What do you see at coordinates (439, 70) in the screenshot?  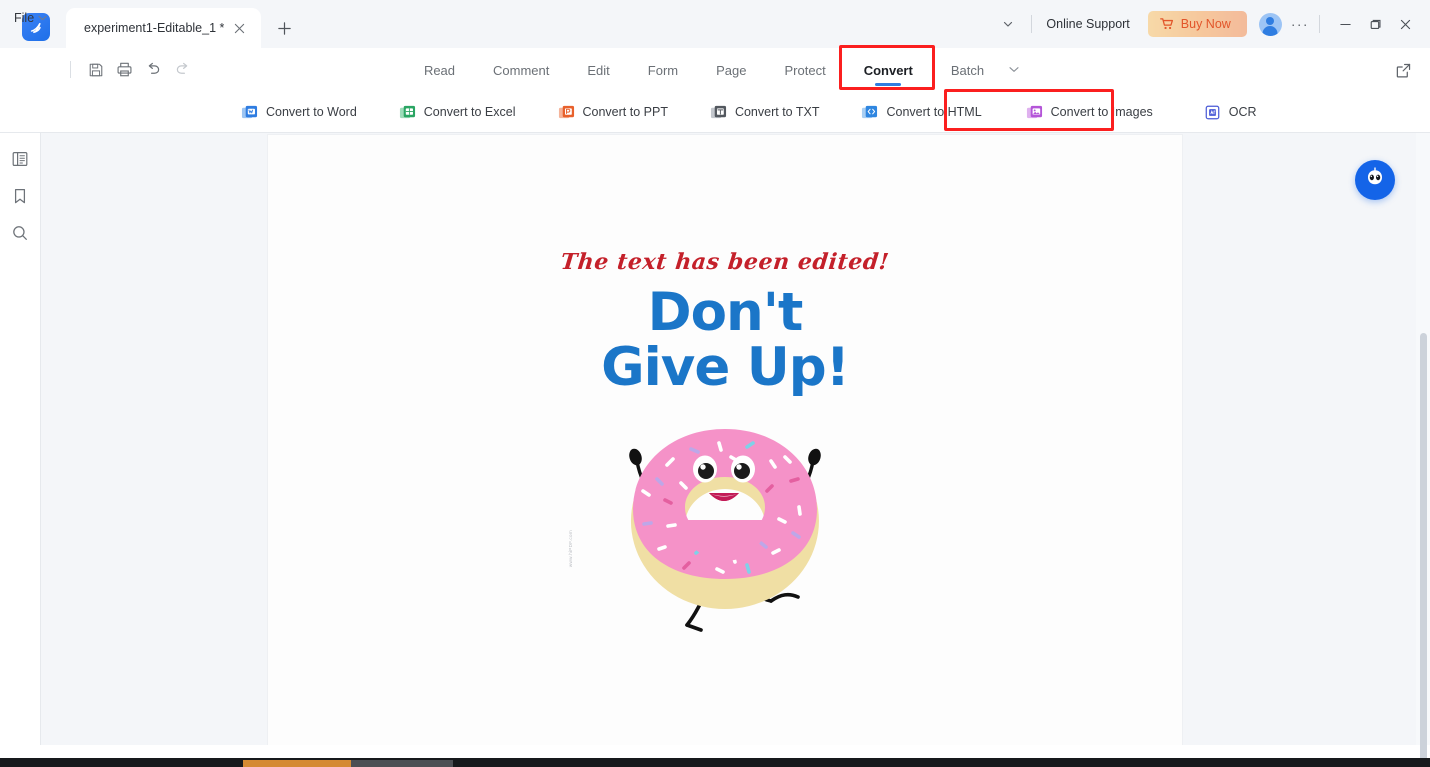 I see `tab-read: Read` at bounding box center [439, 70].